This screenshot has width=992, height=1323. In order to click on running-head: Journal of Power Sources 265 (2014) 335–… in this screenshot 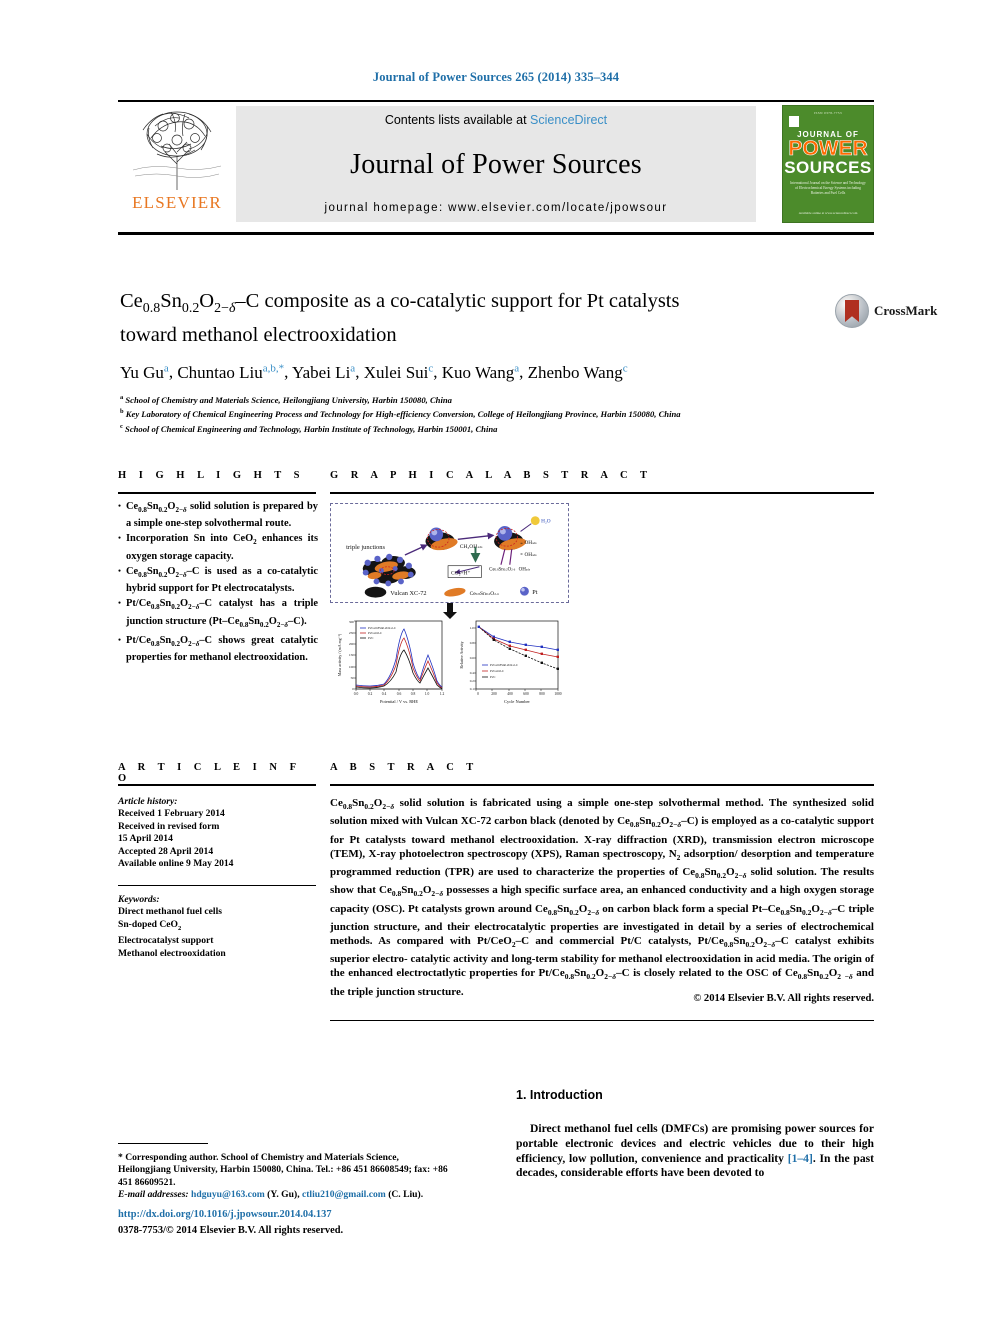, I will do `click(496, 77)`.